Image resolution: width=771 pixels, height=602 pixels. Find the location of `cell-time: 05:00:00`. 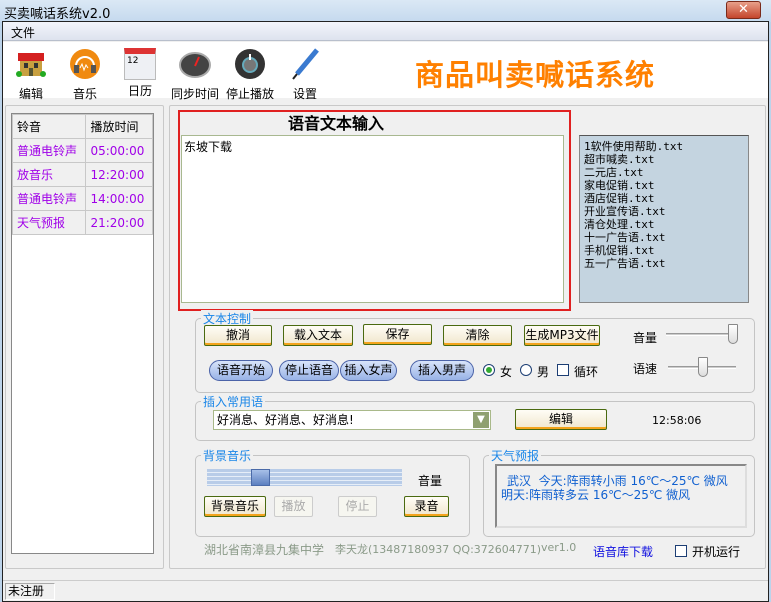

cell-time: 05:00:00 is located at coordinates (119, 150).